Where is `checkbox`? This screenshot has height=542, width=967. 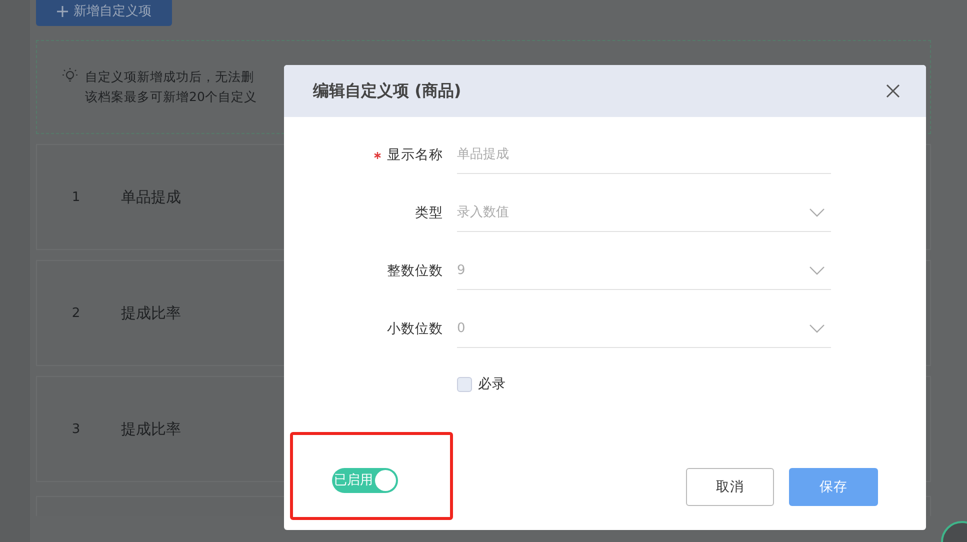
checkbox is located at coordinates (464, 384).